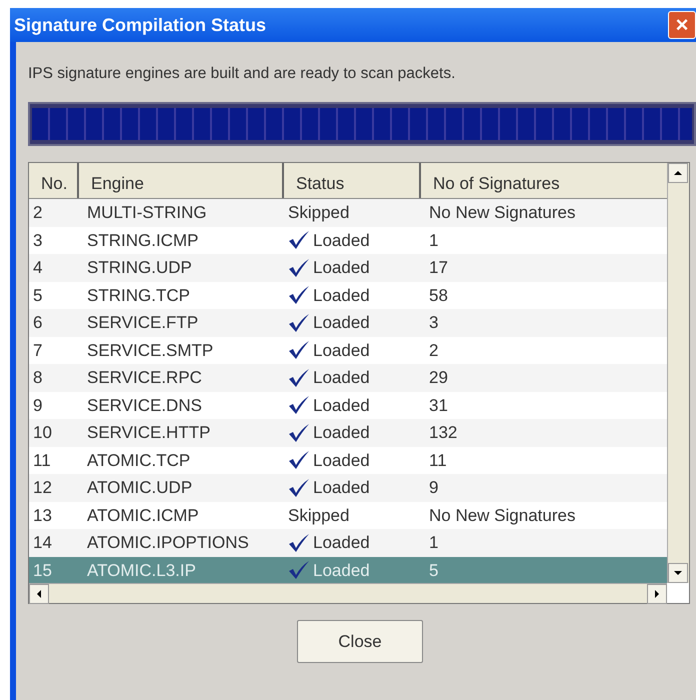  What do you see at coordinates (138, 295) in the screenshot?
I see `table-cell-text: STRING.TCP` at bounding box center [138, 295].